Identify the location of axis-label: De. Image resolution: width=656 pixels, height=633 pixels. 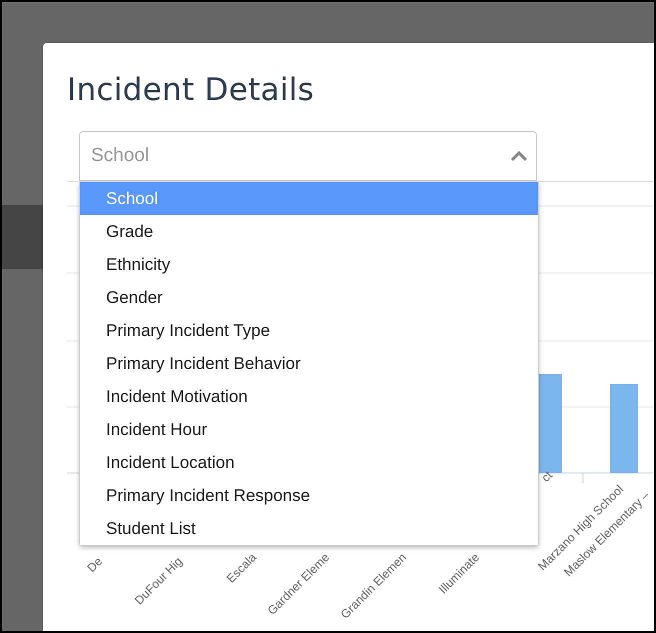
(95, 564).